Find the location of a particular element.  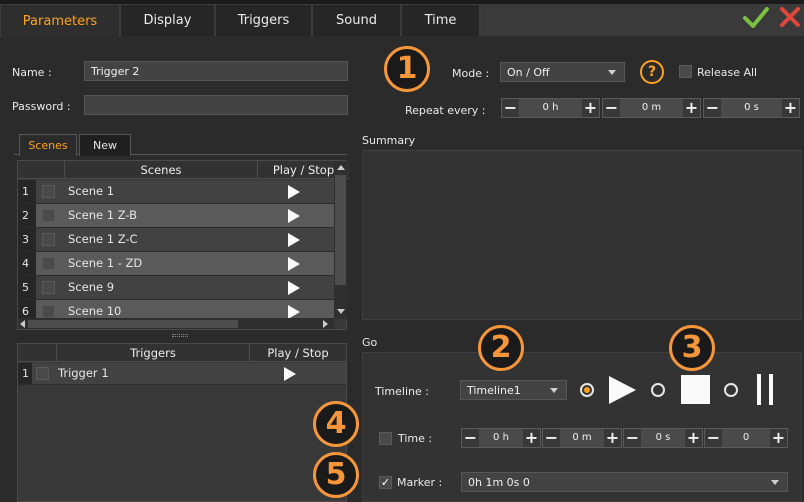

checkmark-icon is located at coordinates (756, 18).